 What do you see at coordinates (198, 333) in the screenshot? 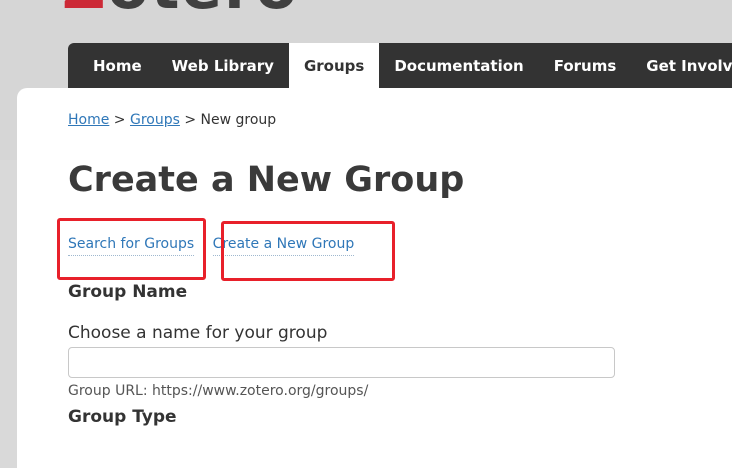
I see `group-name-label: Choose a name for your group` at bounding box center [198, 333].